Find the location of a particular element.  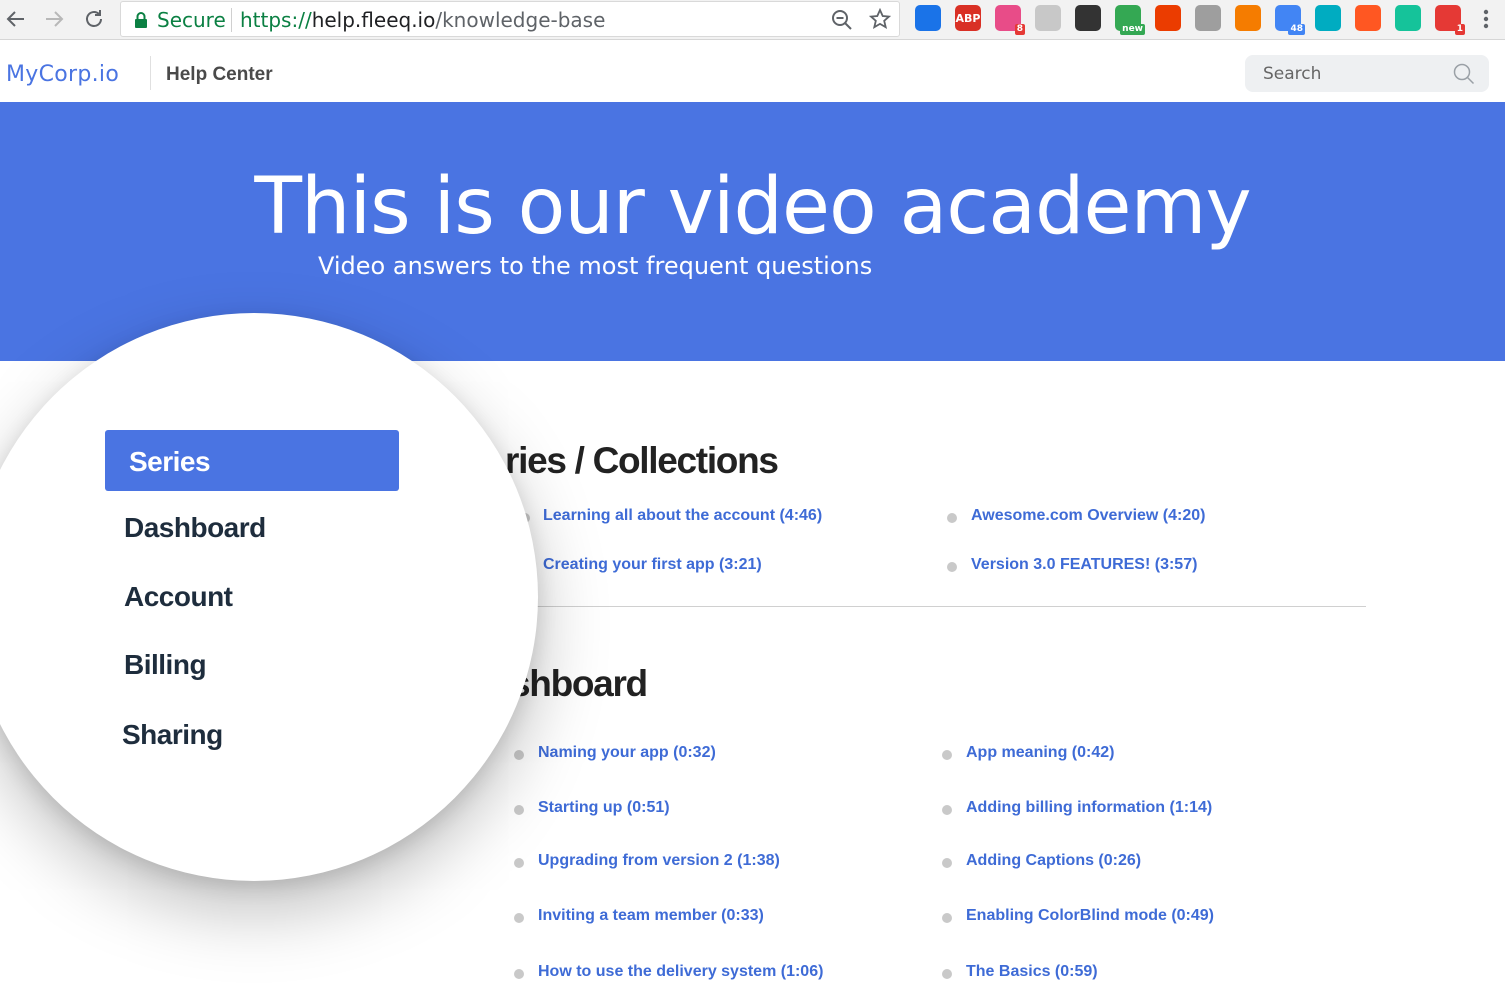

url-path: /knowledge-base is located at coordinates (520, 20).